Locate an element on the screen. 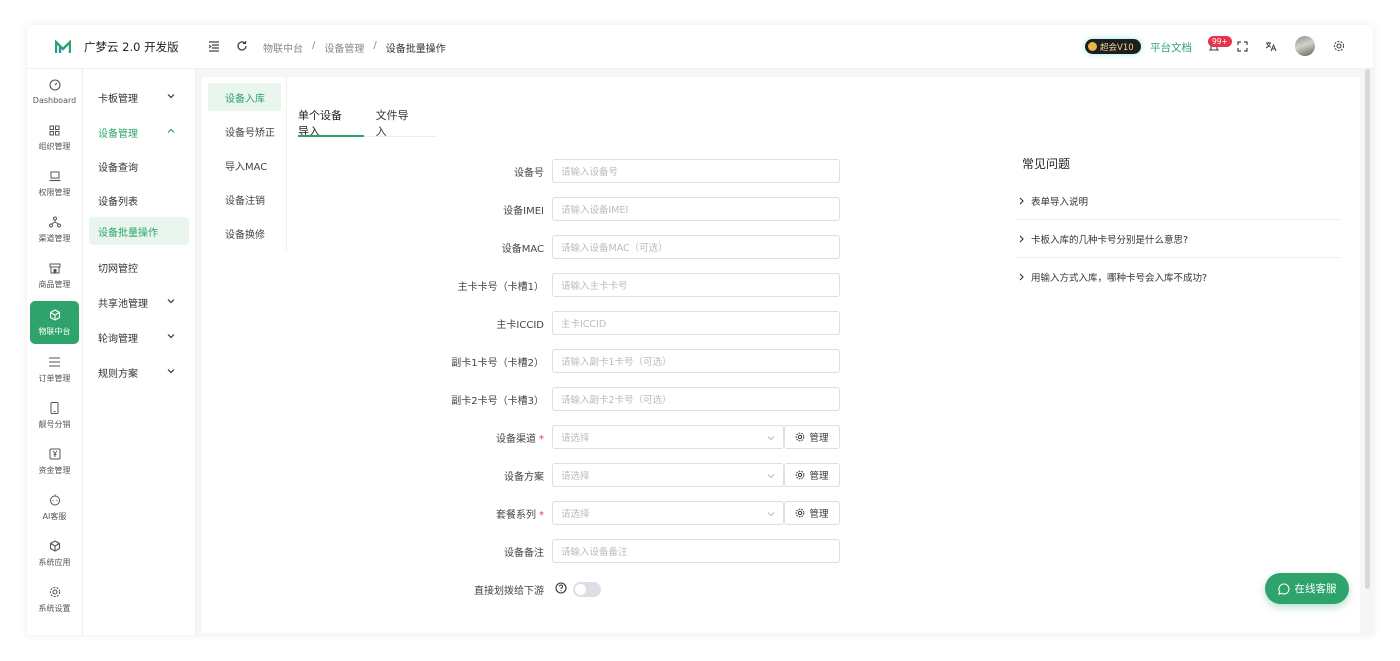  menu-label: 卡板管理 is located at coordinates (118, 99).